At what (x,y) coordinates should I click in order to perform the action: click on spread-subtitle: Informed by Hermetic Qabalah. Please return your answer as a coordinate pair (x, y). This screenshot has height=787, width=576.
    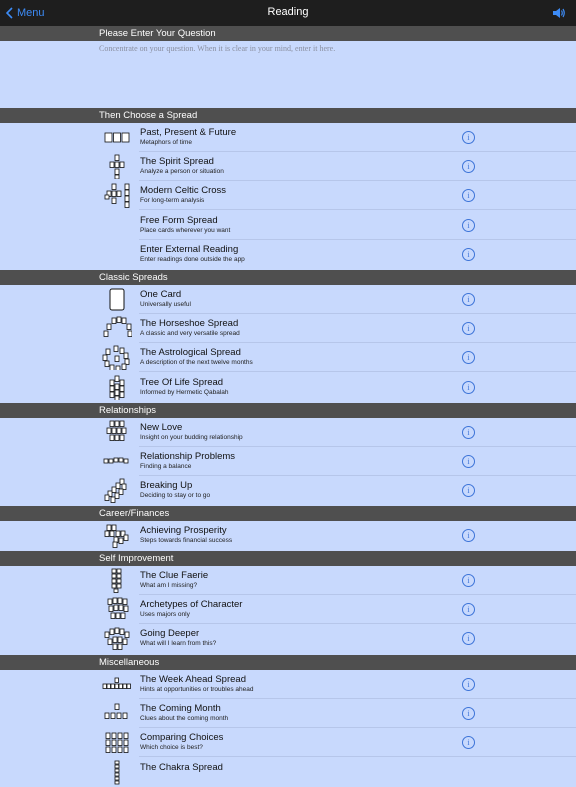
    Looking at the image, I should click on (184, 392).